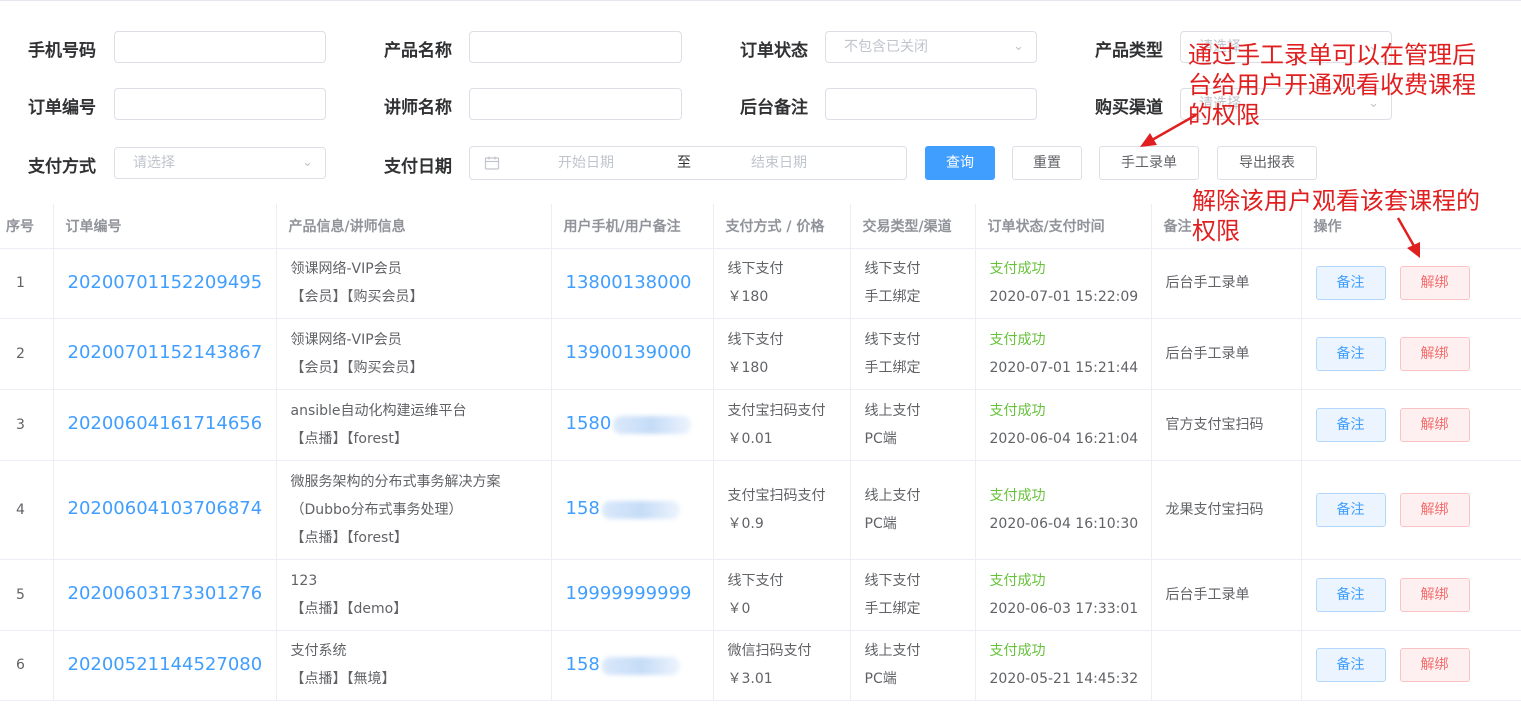 The height and width of the screenshot is (712, 1521). Describe the element at coordinates (589, 423) in the screenshot. I see `user-phone-link: 1580` at that location.